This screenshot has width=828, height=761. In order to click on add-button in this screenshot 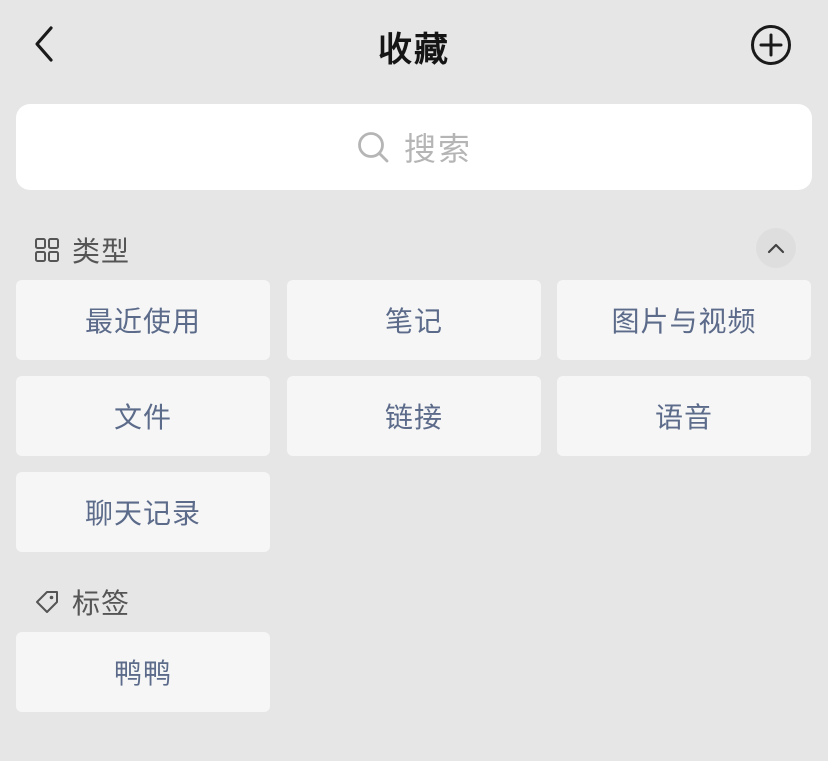, I will do `click(771, 45)`.